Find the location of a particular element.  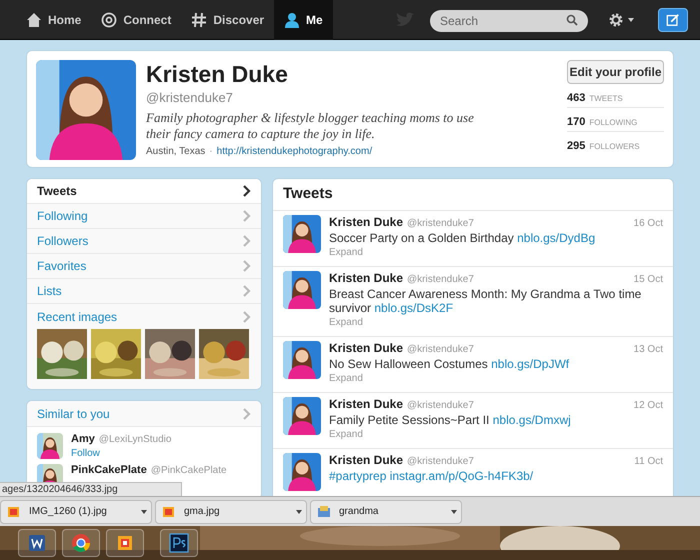

user-handle: @PinkCakePlate is located at coordinates (188, 471).